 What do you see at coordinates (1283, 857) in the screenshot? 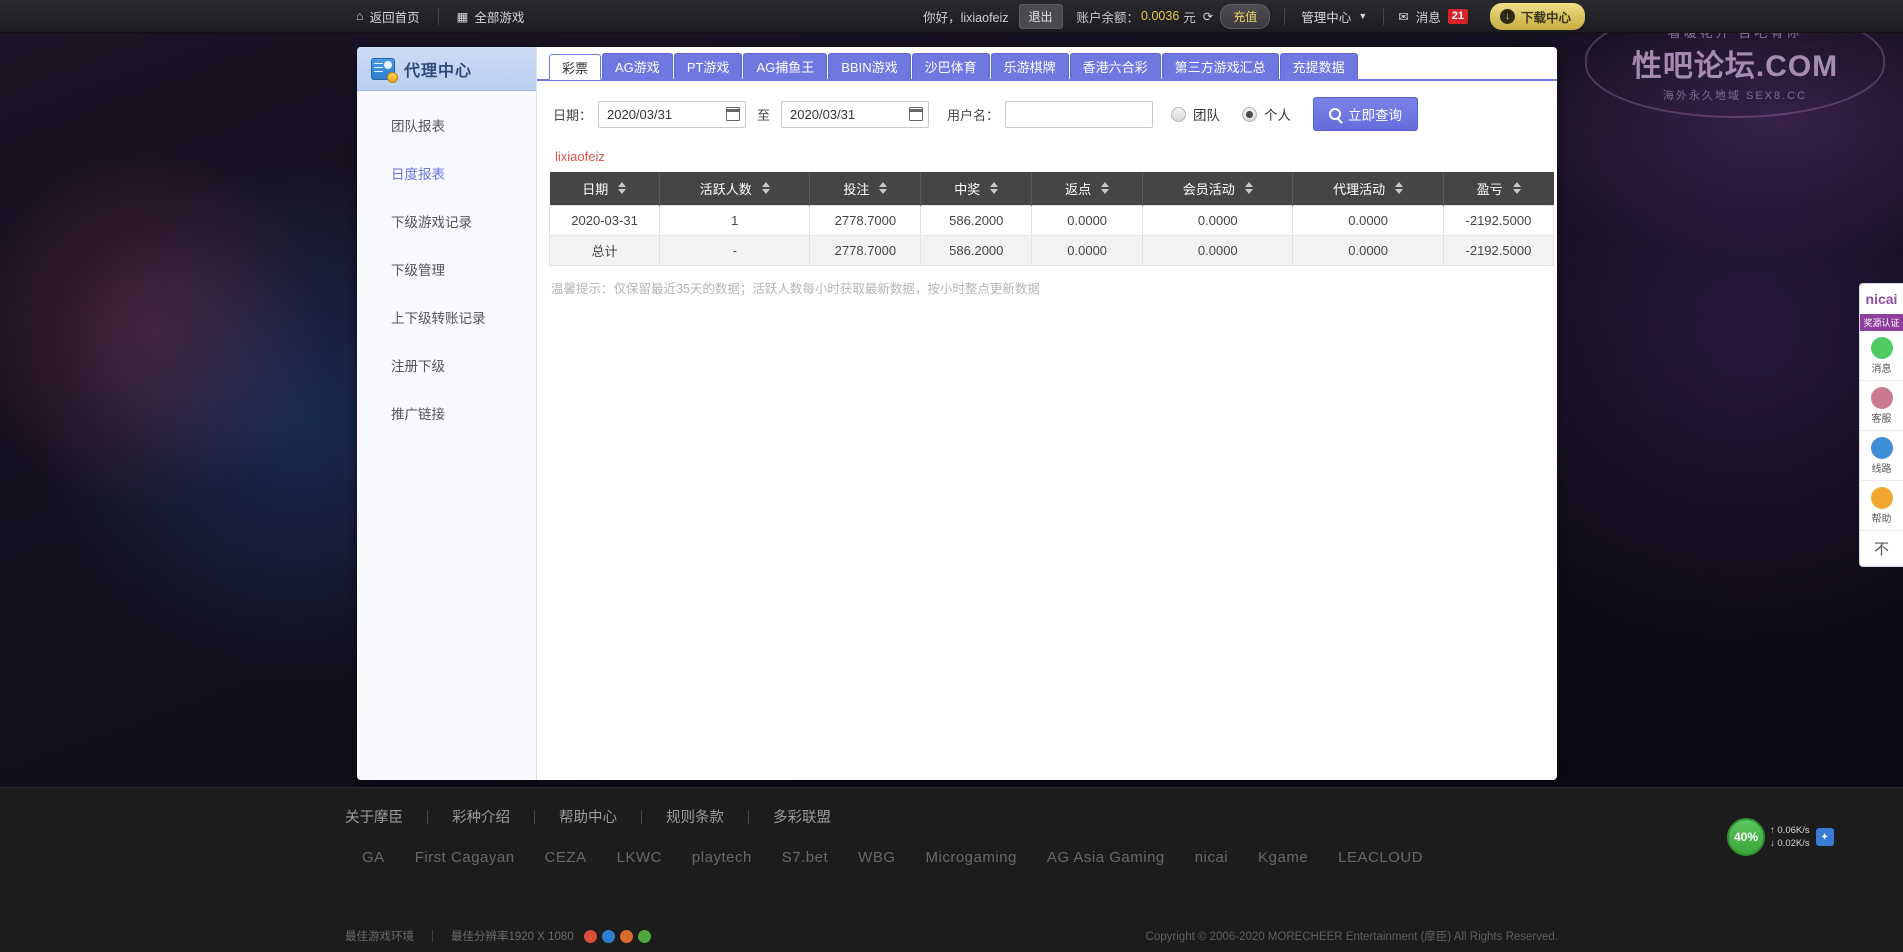
I see `partner-logo-10: Kgame` at bounding box center [1283, 857].